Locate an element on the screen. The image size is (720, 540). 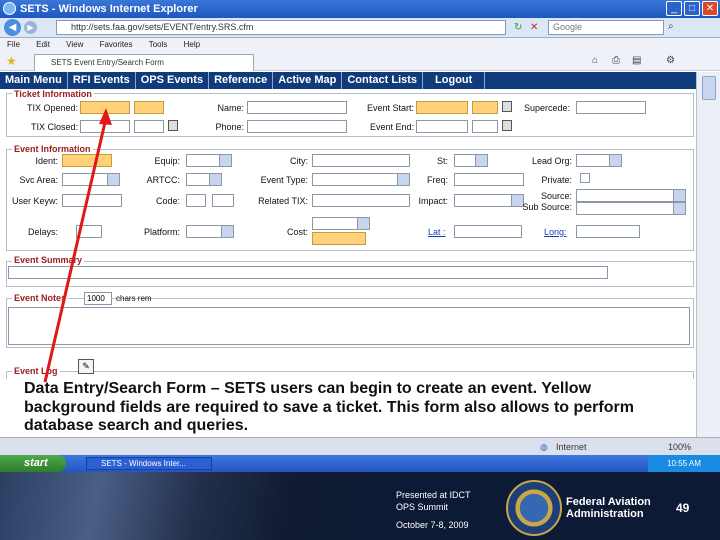
menu-edit: Edit is located at coordinates (43, 44).